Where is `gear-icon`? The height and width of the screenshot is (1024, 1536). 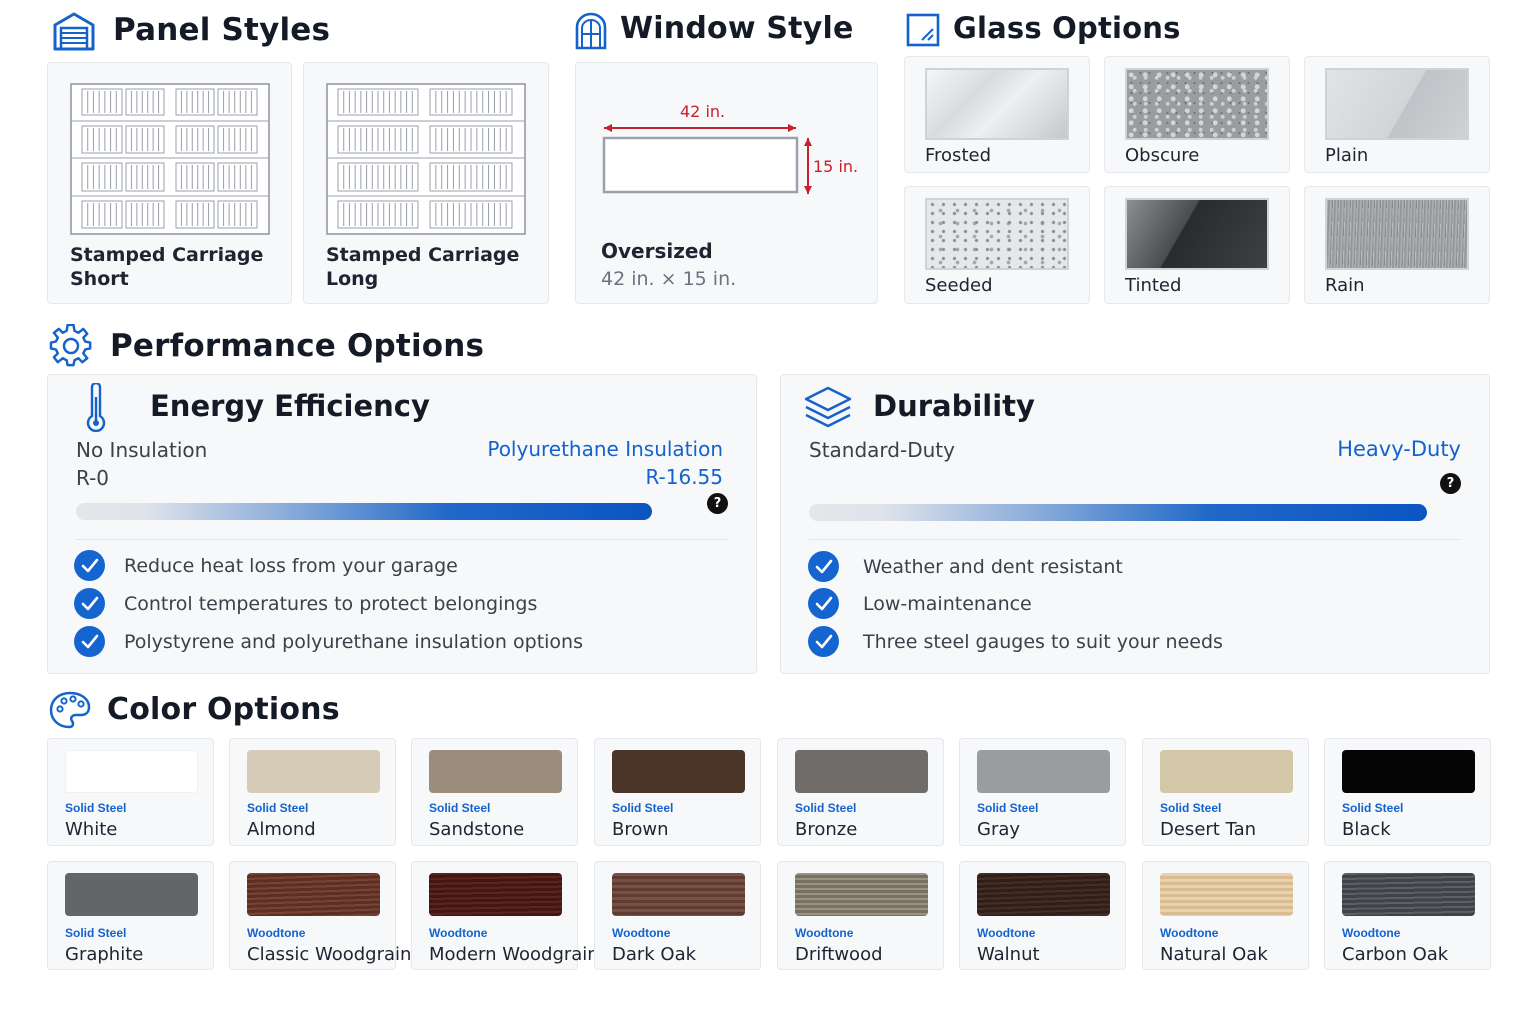
gear-icon is located at coordinates (71, 345).